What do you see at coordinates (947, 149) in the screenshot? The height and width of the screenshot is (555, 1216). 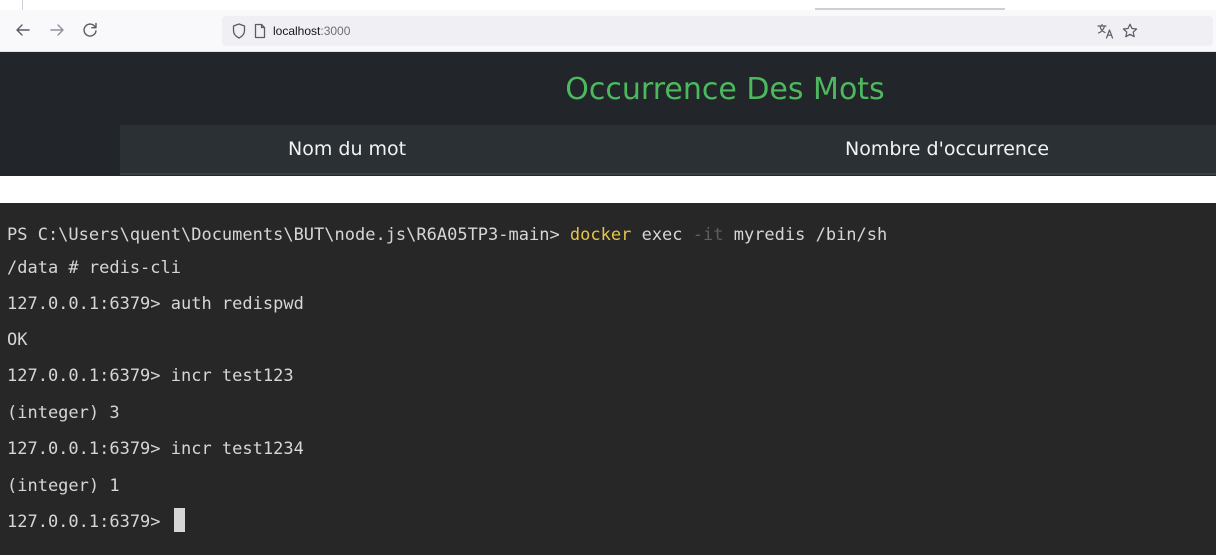 I see `column-header-occurrence: Nombre d'occurrence` at bounding box center [947, 149].